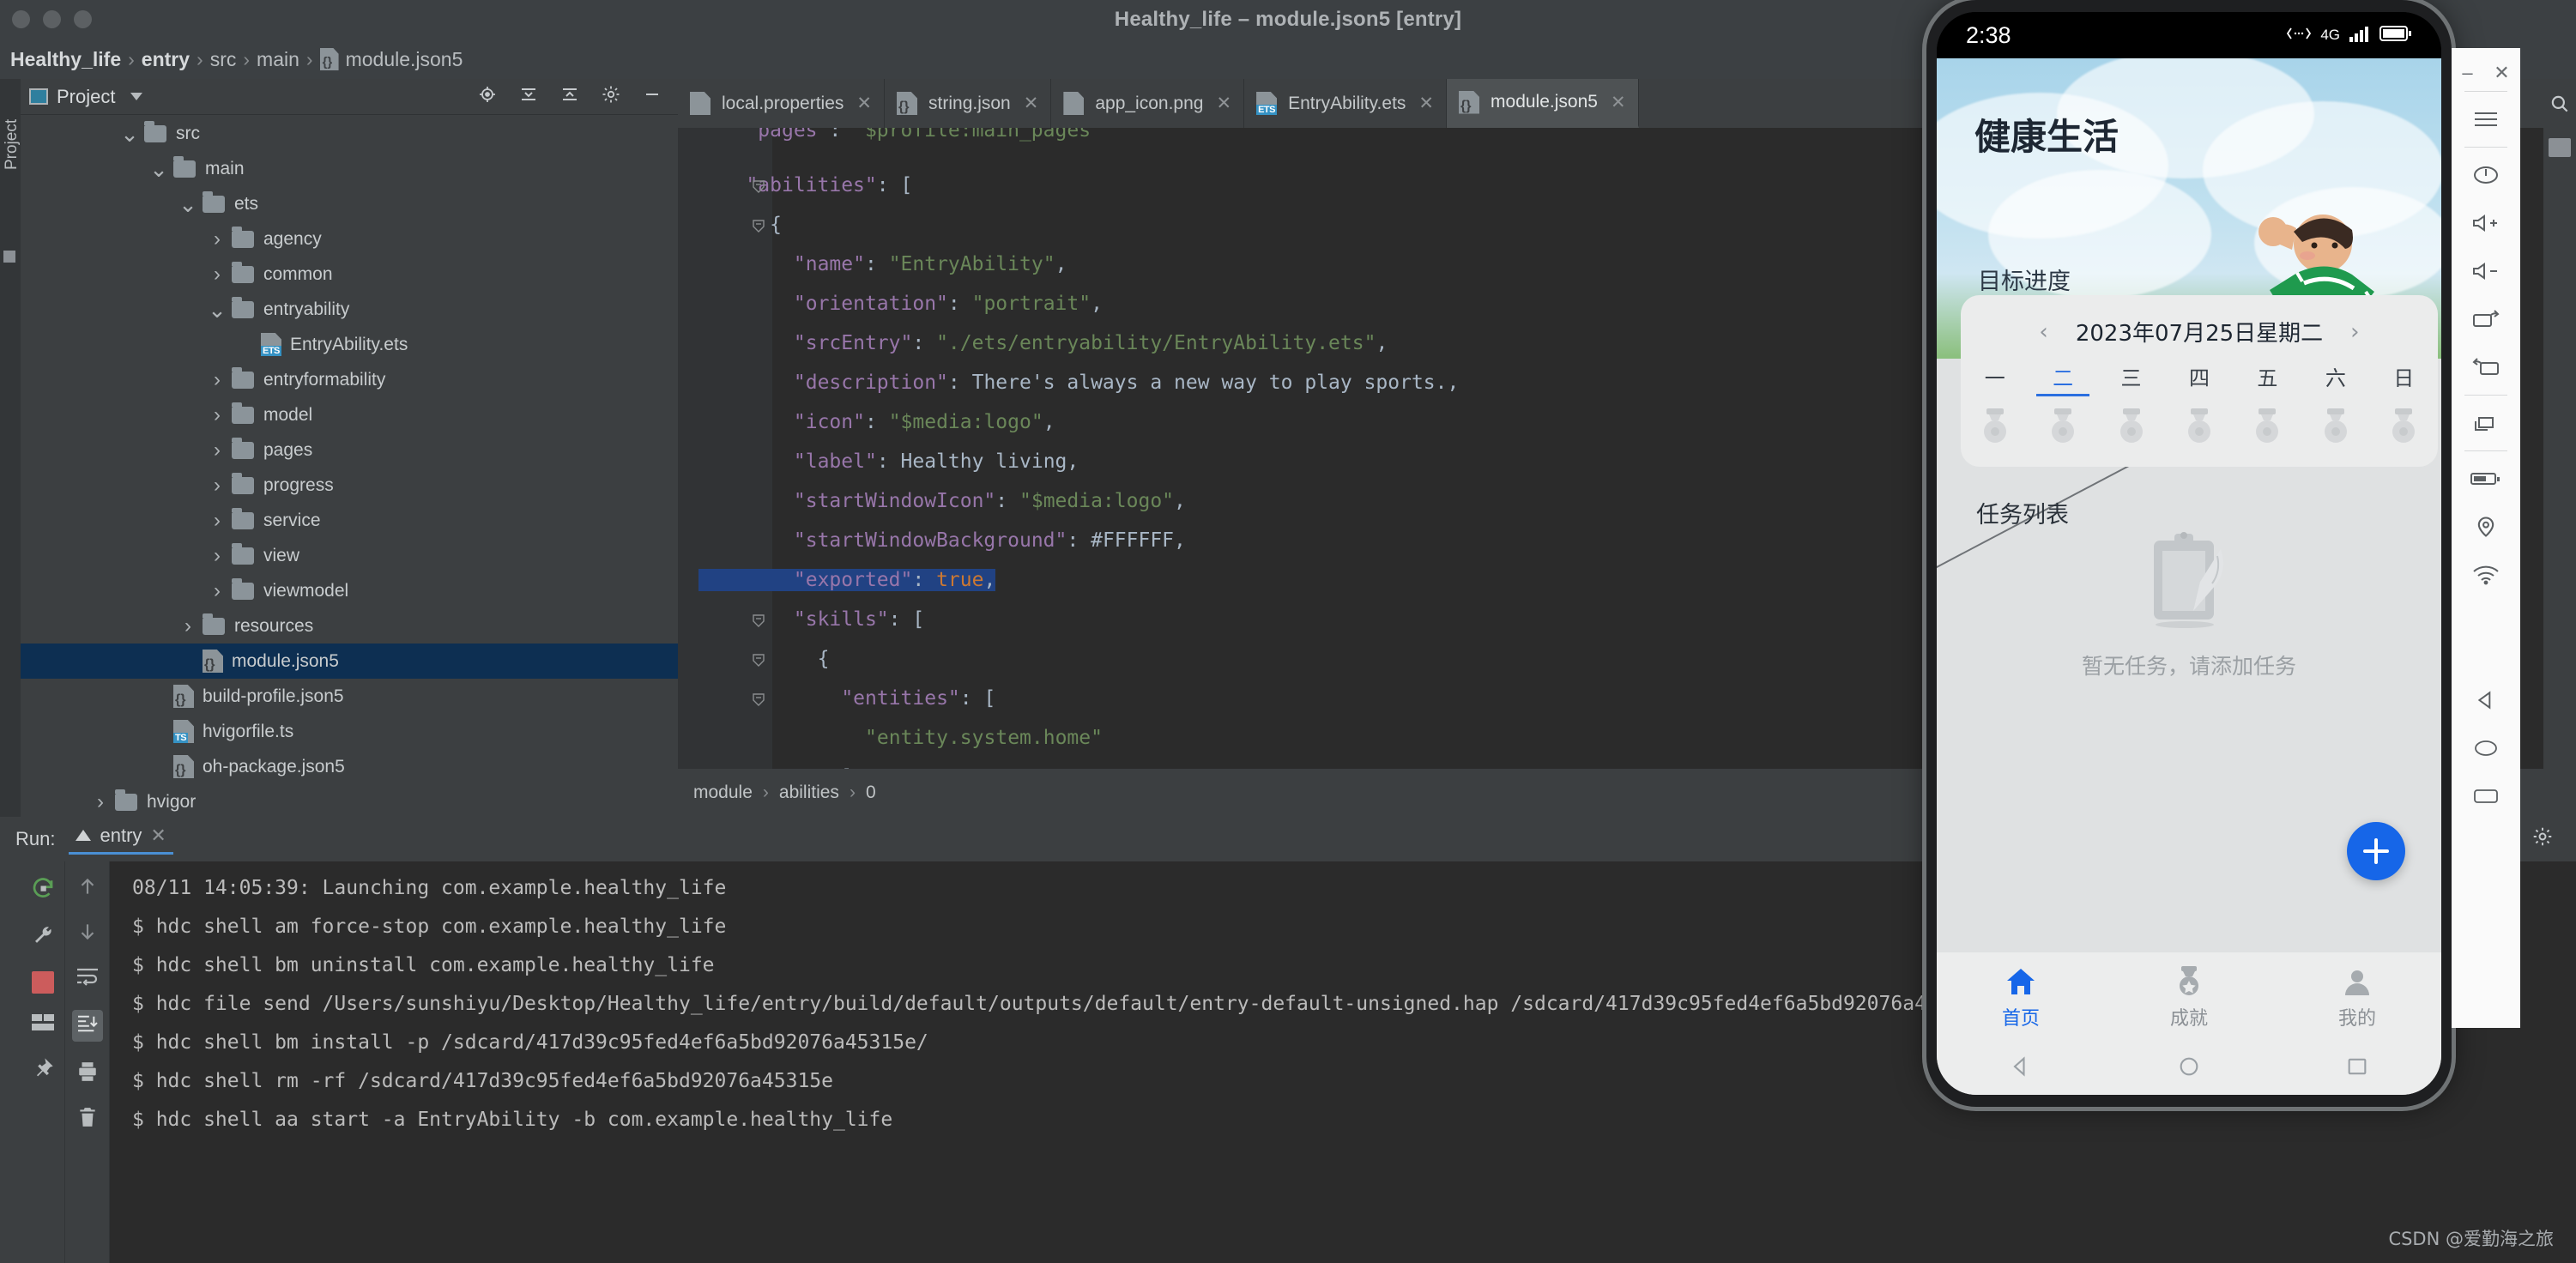 This screenshot has height=1263, width=2576. Describe the element at coordinates (1148, 103) in the screenshot. I see `editor-tab-app-icon-png: app_icon.png ✕` at that location.